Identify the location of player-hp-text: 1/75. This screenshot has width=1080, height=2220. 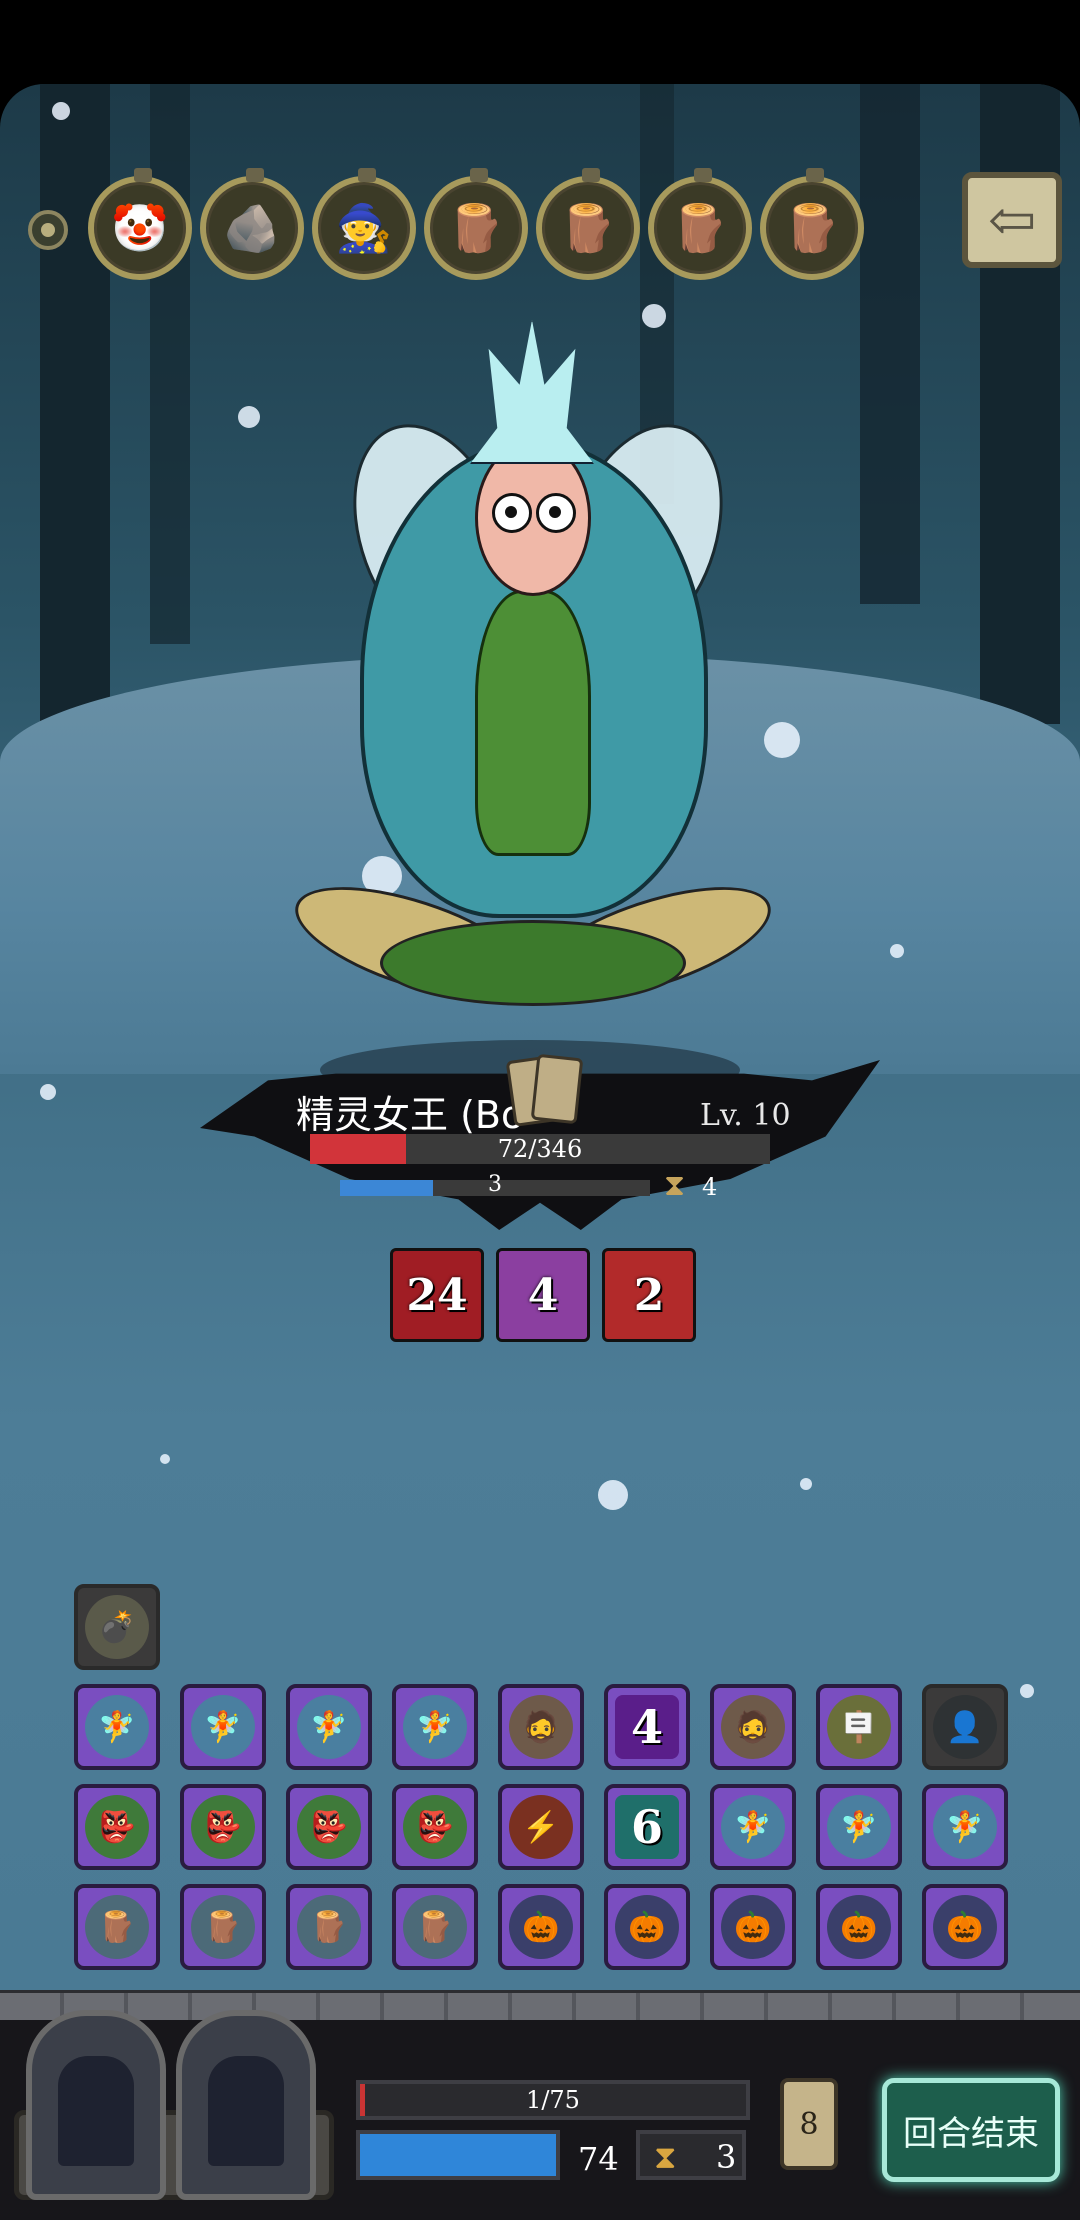
(553, 2100).